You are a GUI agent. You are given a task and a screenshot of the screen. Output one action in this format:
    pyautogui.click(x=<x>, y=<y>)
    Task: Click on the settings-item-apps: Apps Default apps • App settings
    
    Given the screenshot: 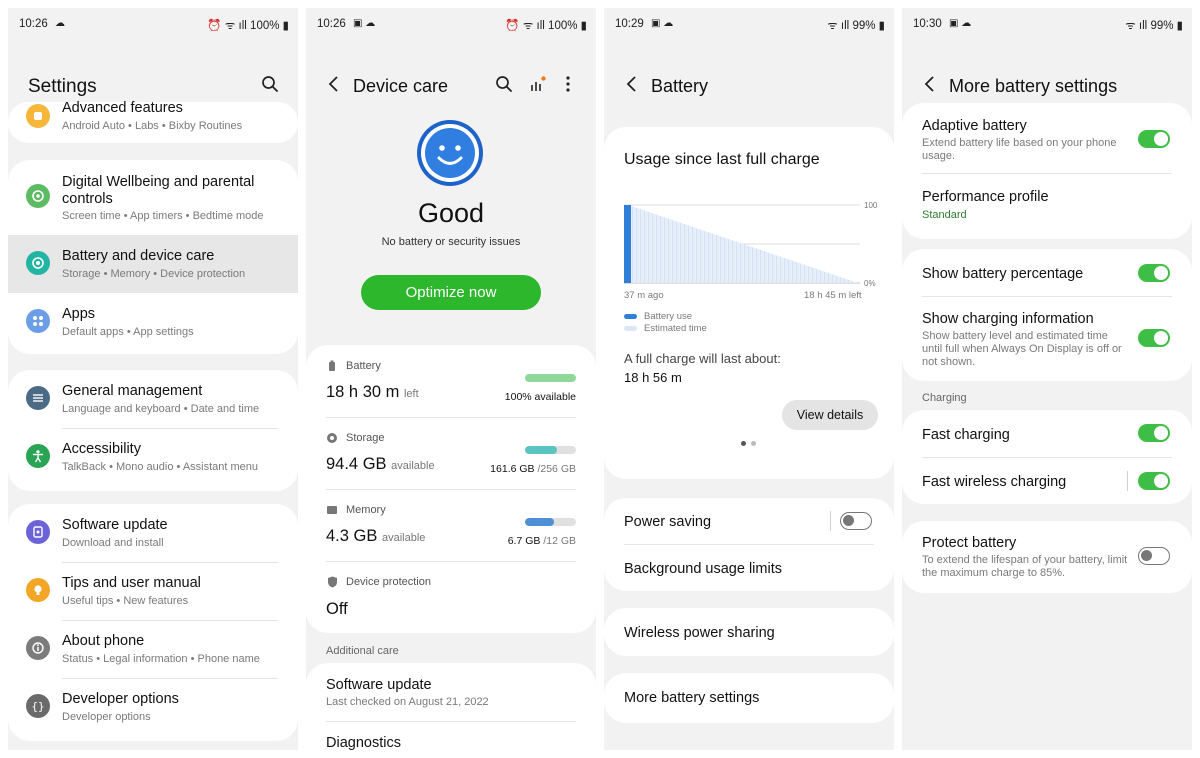 What is the action you would take?
    pyautogui.click(x=153, y=322)
    